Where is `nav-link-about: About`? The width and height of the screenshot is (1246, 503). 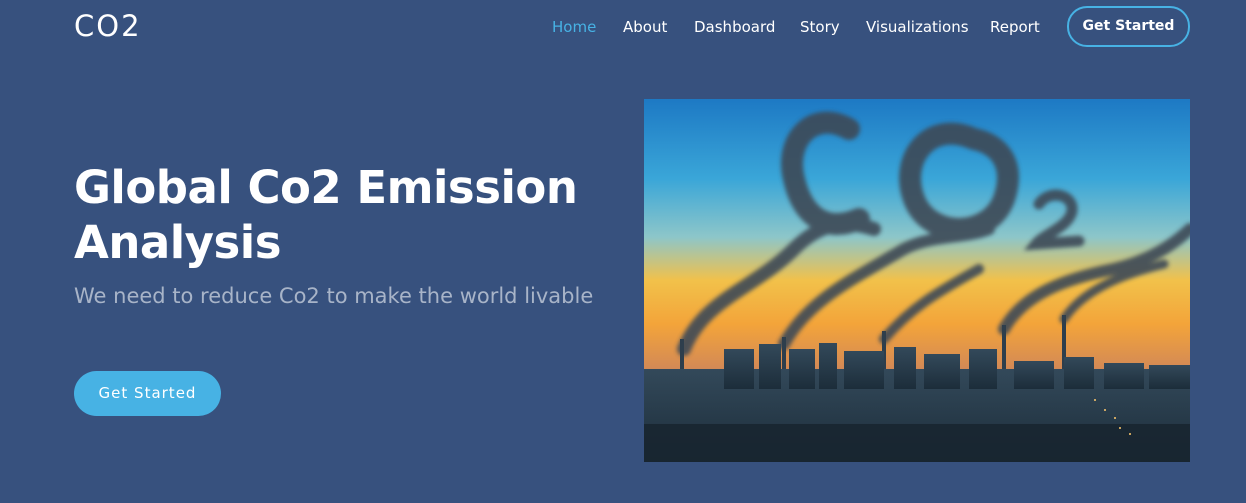
nav-link-about: About is located at coordinates (645, 27).